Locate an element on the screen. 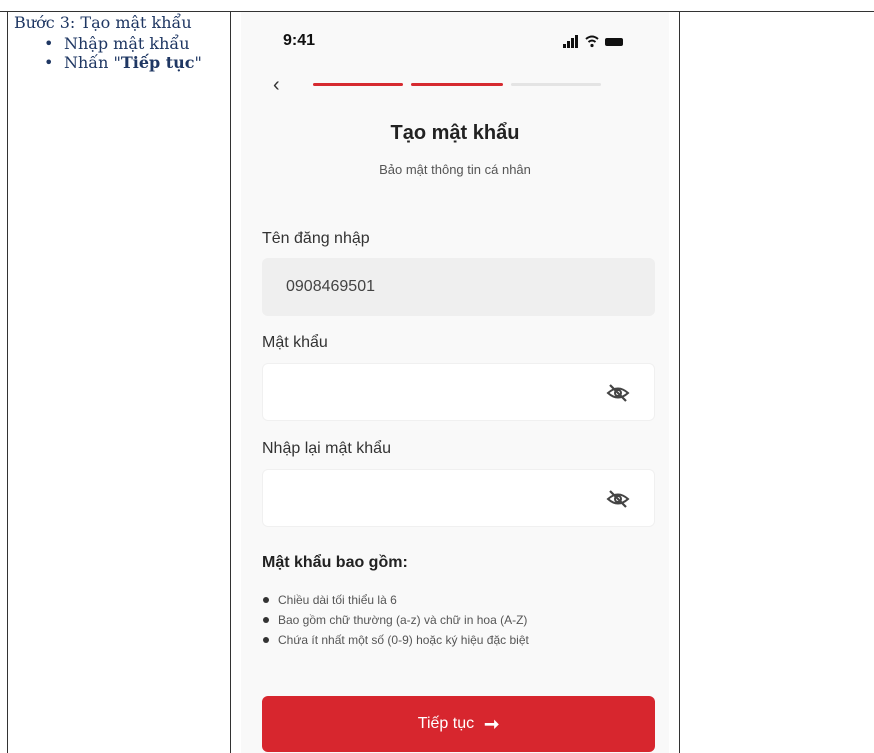 Image resolution: width=874 pixels, height=753 pixels. arrow-right-icon: ➞ is located at coordinates (492, 723).